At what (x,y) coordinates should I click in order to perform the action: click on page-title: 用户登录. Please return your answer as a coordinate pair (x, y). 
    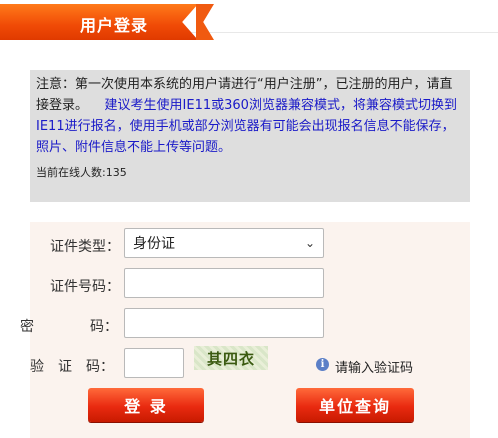
    Looking at the image, I should click on (114, 25).